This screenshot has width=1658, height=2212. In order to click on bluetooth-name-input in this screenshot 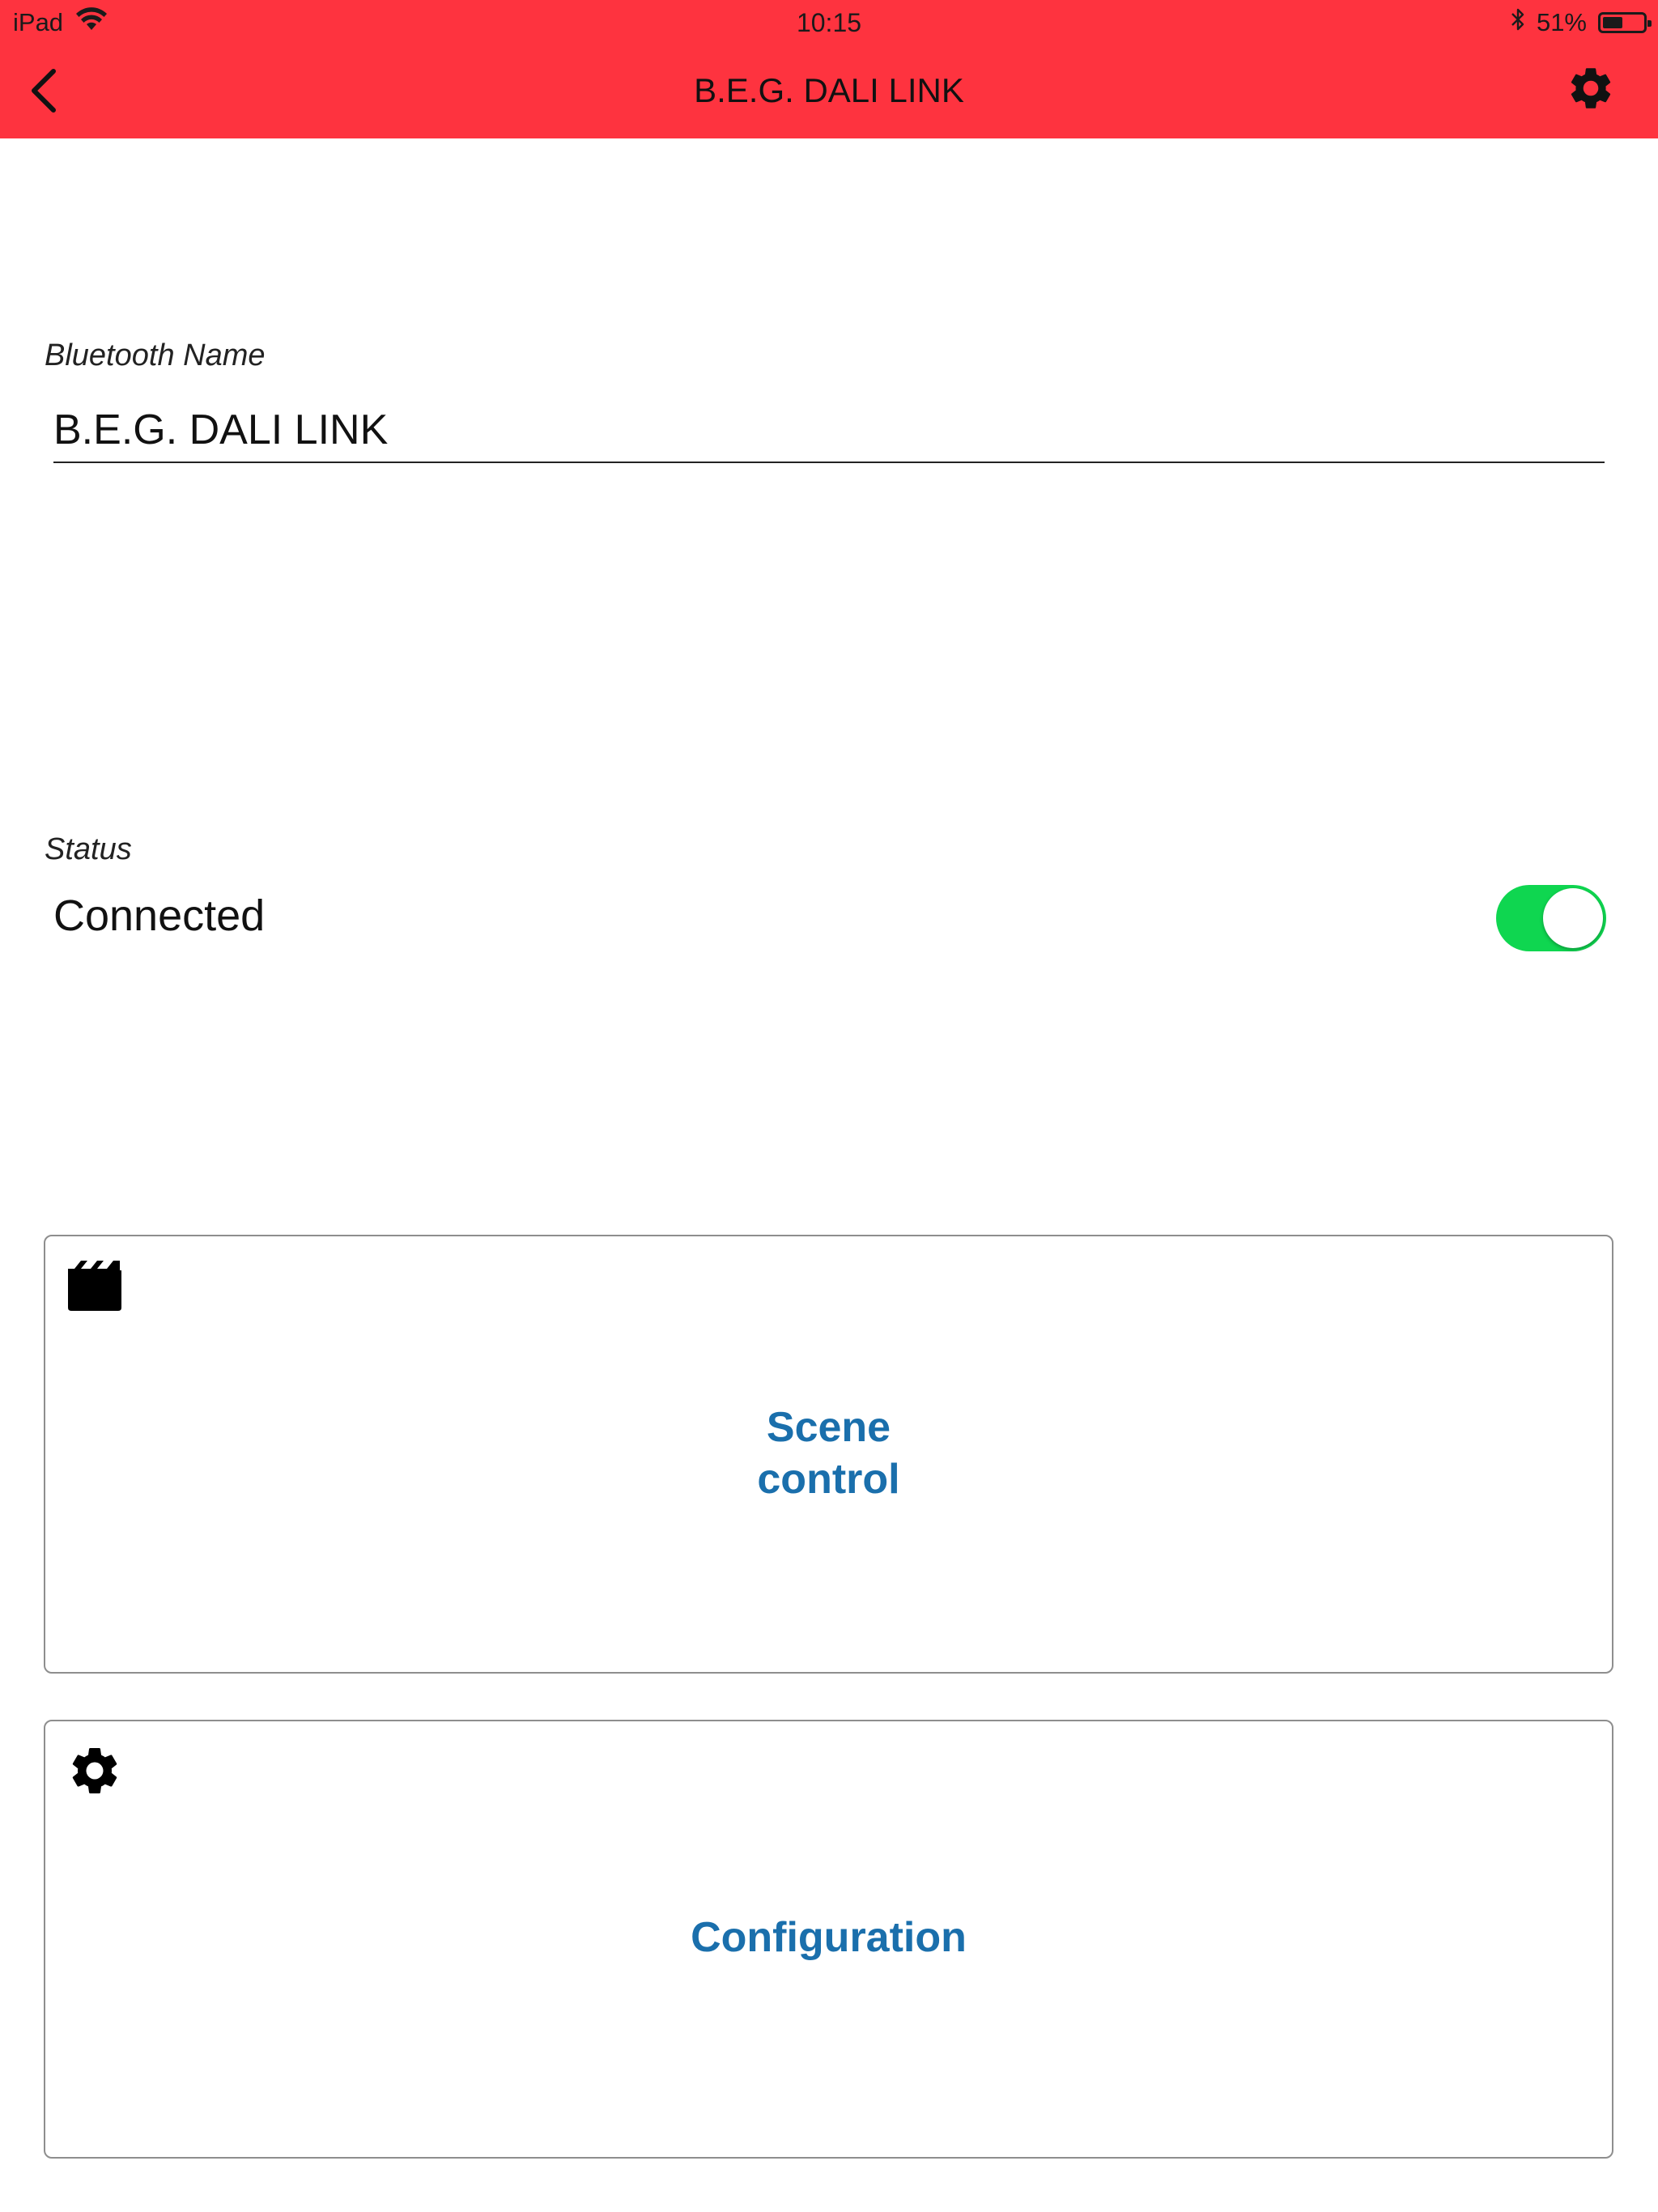, I will do `click(829, 430)`.